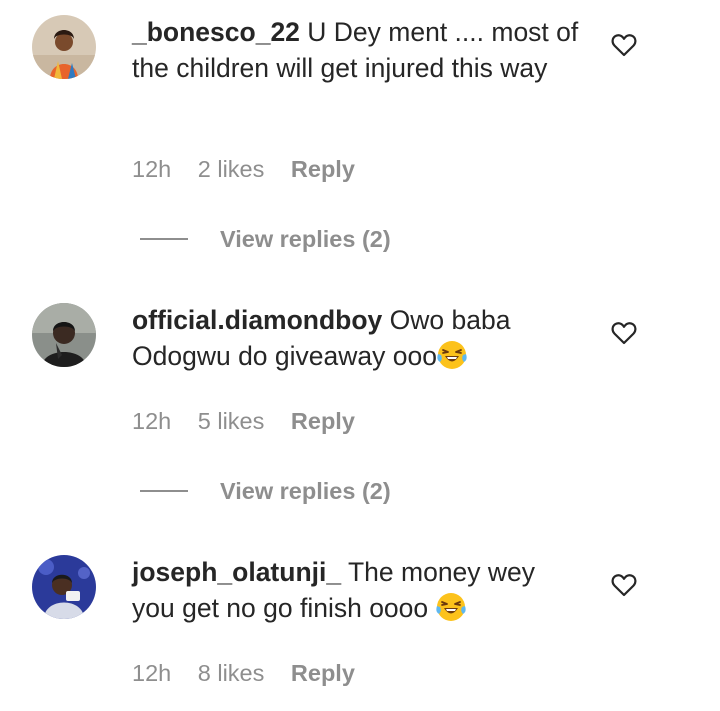  I want to click on comment-meta: 12h 2 likes Reply, so click(253, 169).